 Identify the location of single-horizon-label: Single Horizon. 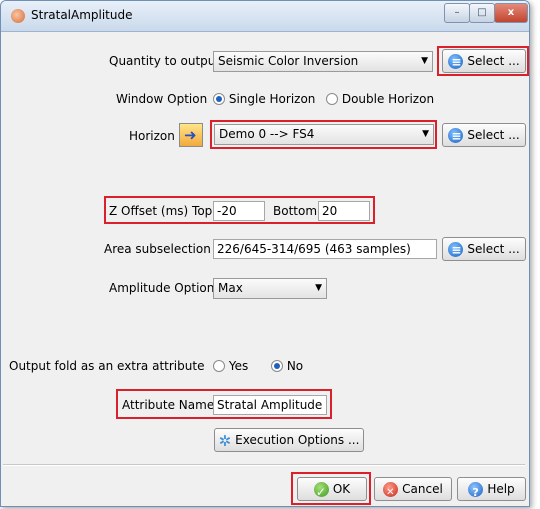
(272, 99).